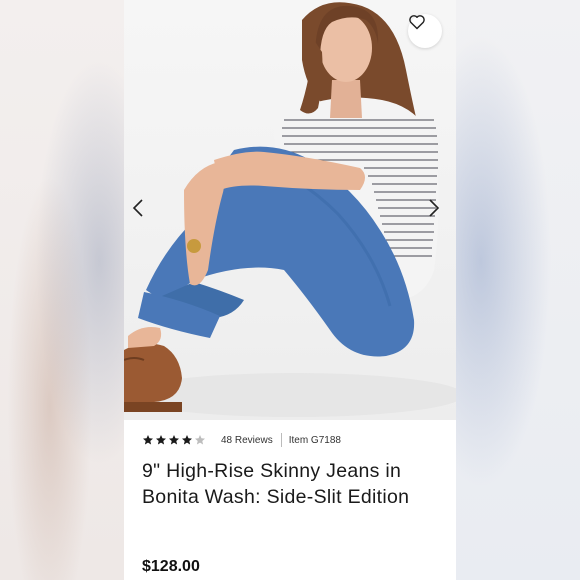 The height and width of the screenshot is (580, 580). What do you see at coordinates (143, 211) in the screenshot?
I see `previous-image-button` at bounding box center [143, 211].